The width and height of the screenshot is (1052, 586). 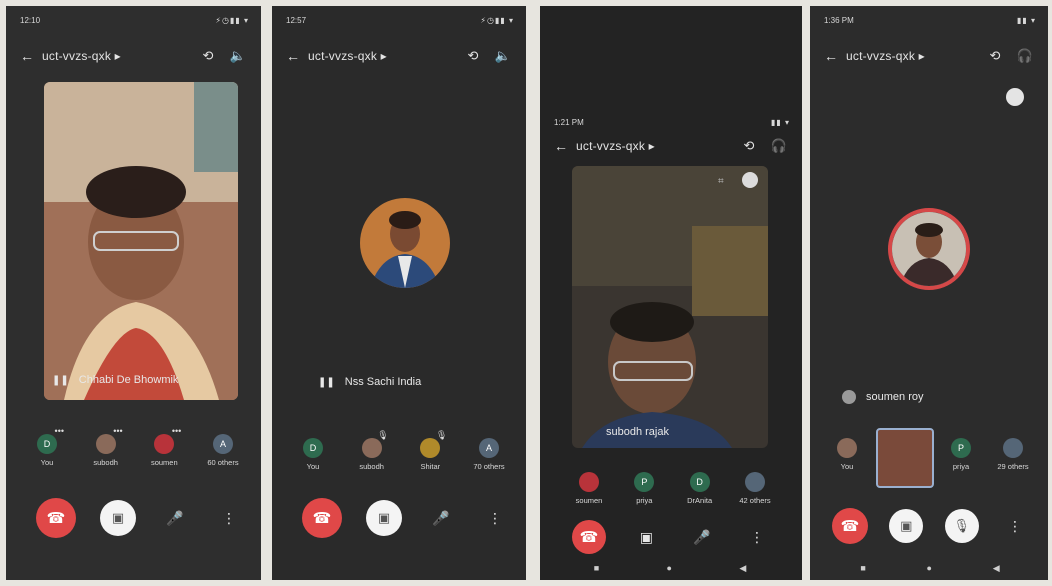 What do you see at coordinates (164, 462) in the screenshot?
I see `participant-label: soumen` at bounding box center [164, 462].